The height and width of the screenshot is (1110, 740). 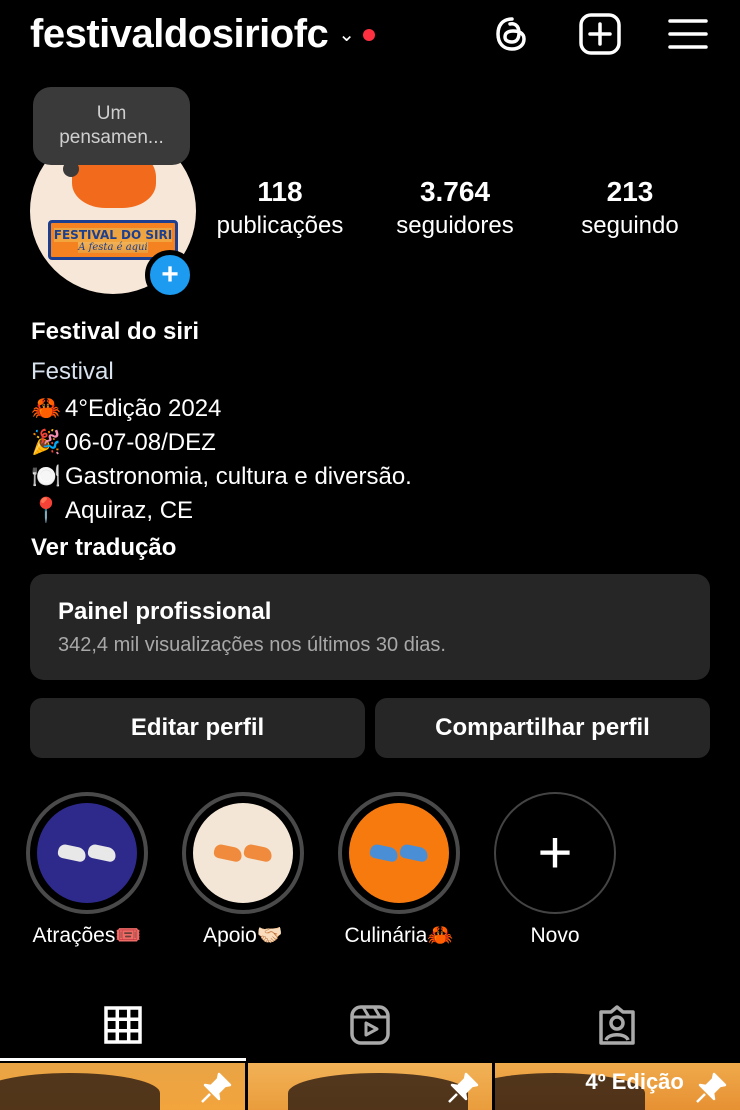 I want to click on stat-value: 213, so click(x=630, y=191).